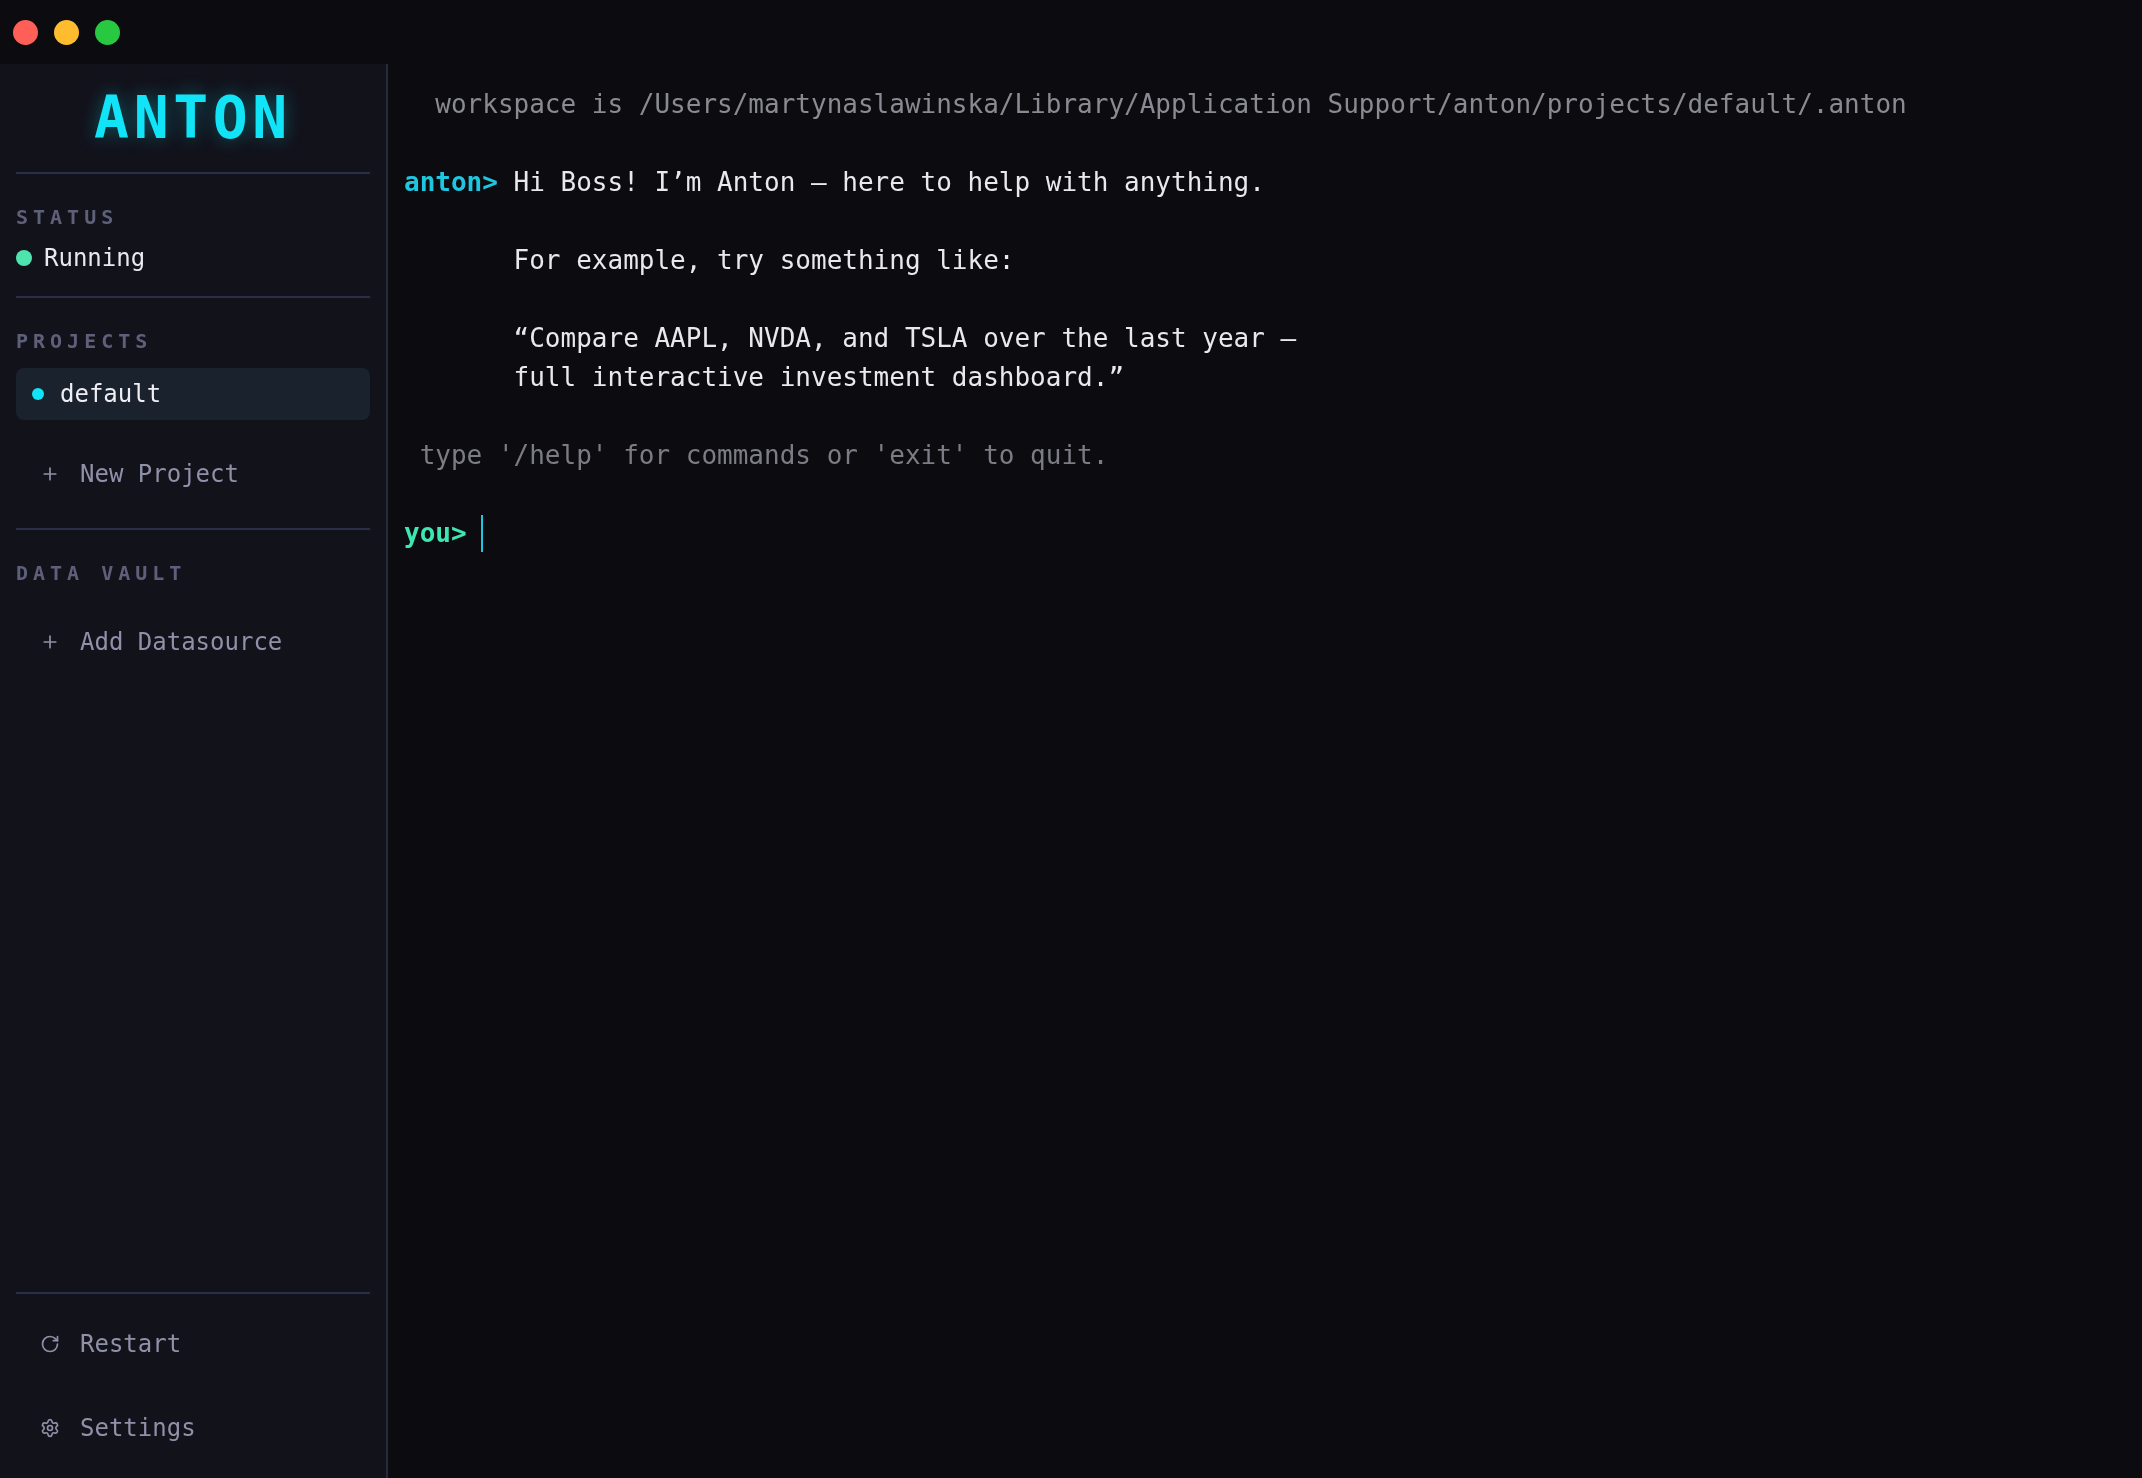 Image resolution: width=2142 pixels, height=1478 pixels. Describe the element at coordinates (764, 260) in the screenshot. I see `terminal-text: For example, try something like:` at that location.